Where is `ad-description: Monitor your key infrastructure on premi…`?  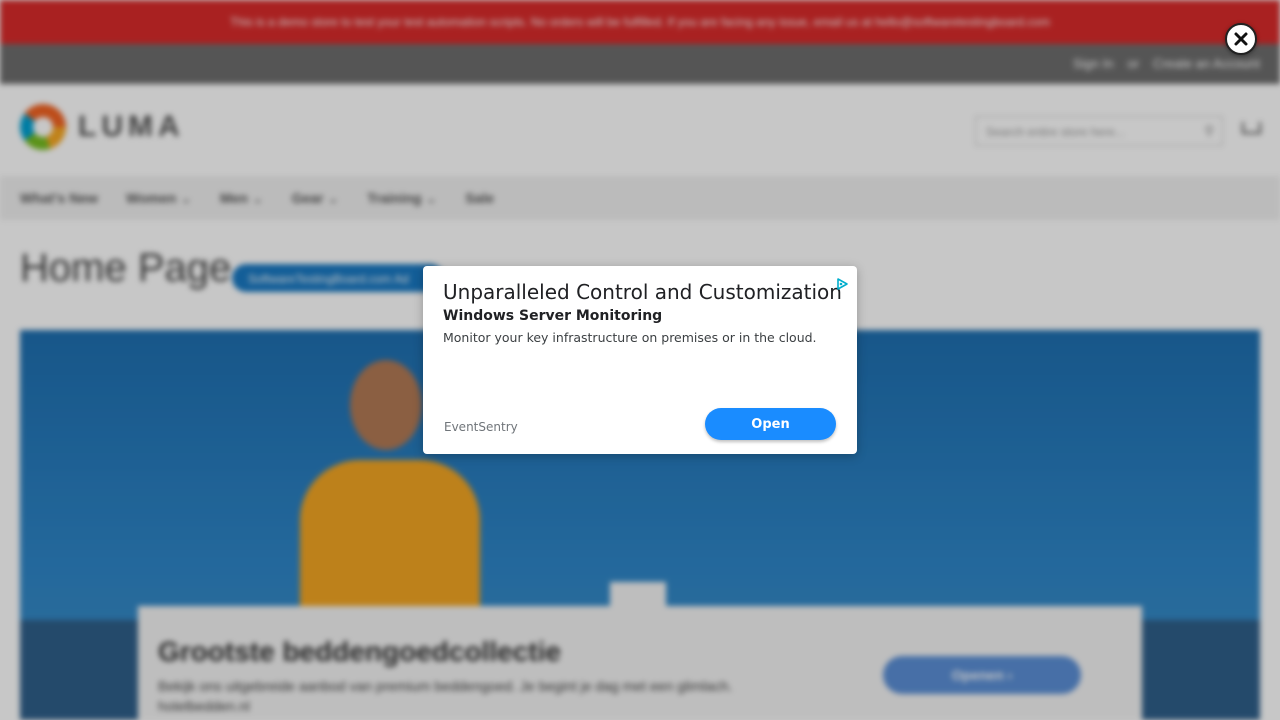 ad-description: Monitor your key infrastructure on premi… is located at coordinates (630, 337).